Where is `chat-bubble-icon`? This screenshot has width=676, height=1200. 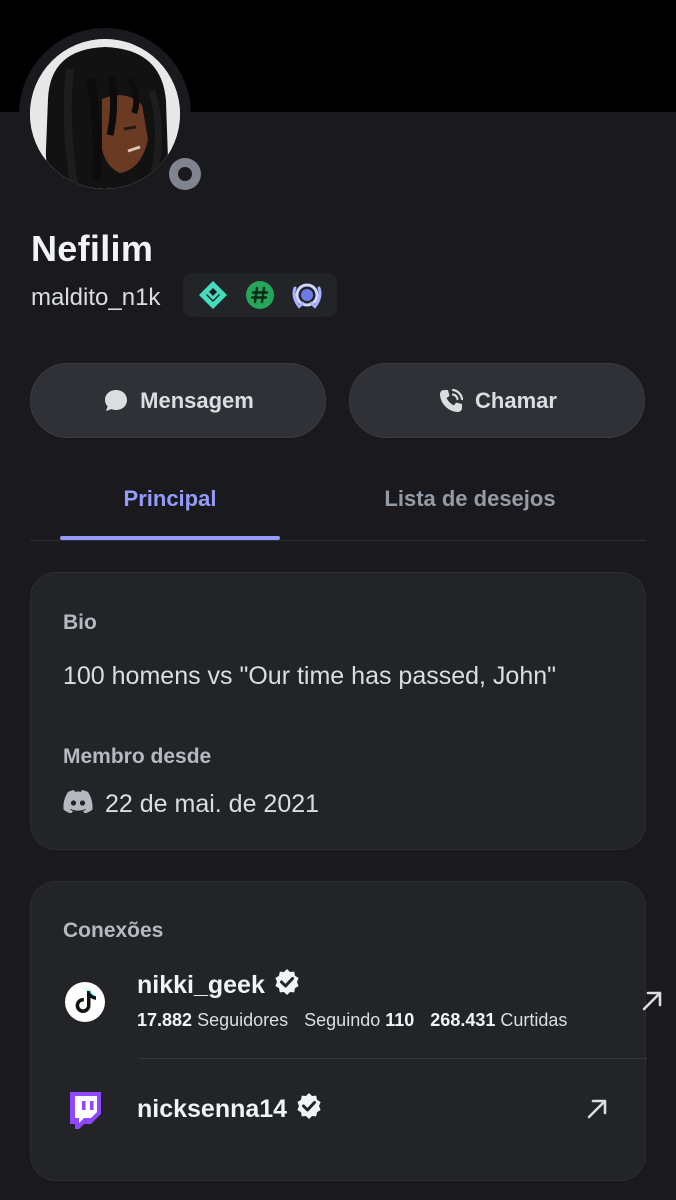 chat-bubble-icon is located at coordinates (116, 401).